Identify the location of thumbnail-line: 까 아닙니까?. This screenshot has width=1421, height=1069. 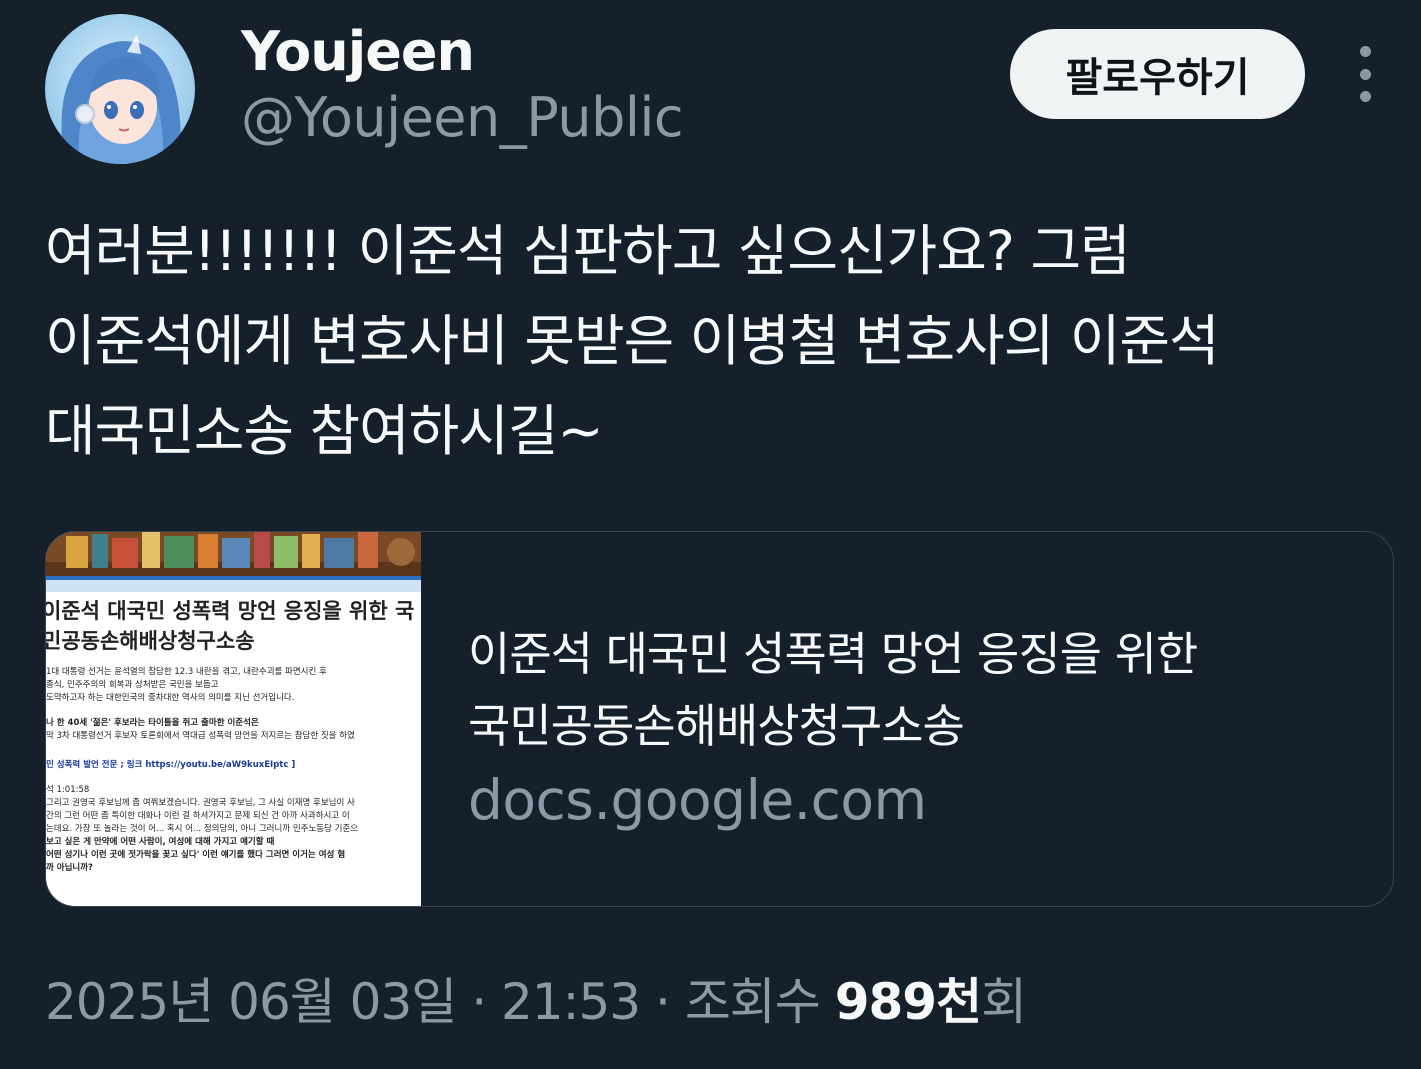
(69, 868).